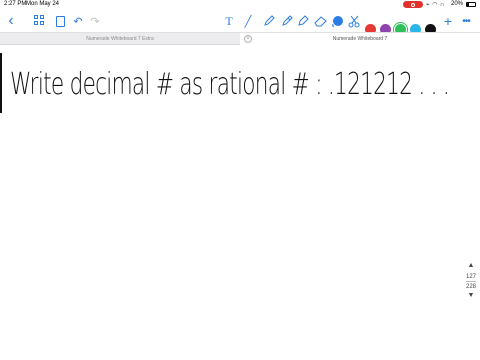  Describe the element at coordinates (457, 4) in the screenshot. I see `battery-percent: 20%` at that location.